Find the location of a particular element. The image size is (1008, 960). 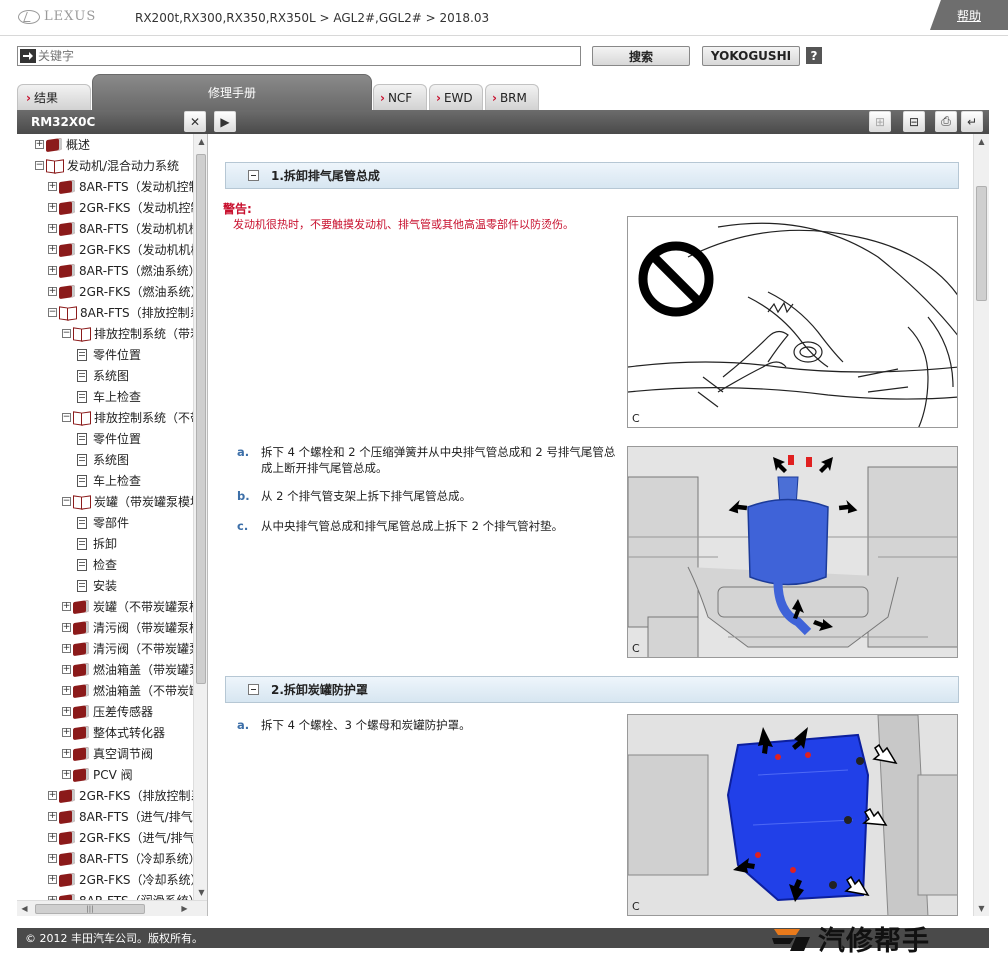

content-vertical-scrollbar: ▲ ▼ is located at coordinates (981, 525).